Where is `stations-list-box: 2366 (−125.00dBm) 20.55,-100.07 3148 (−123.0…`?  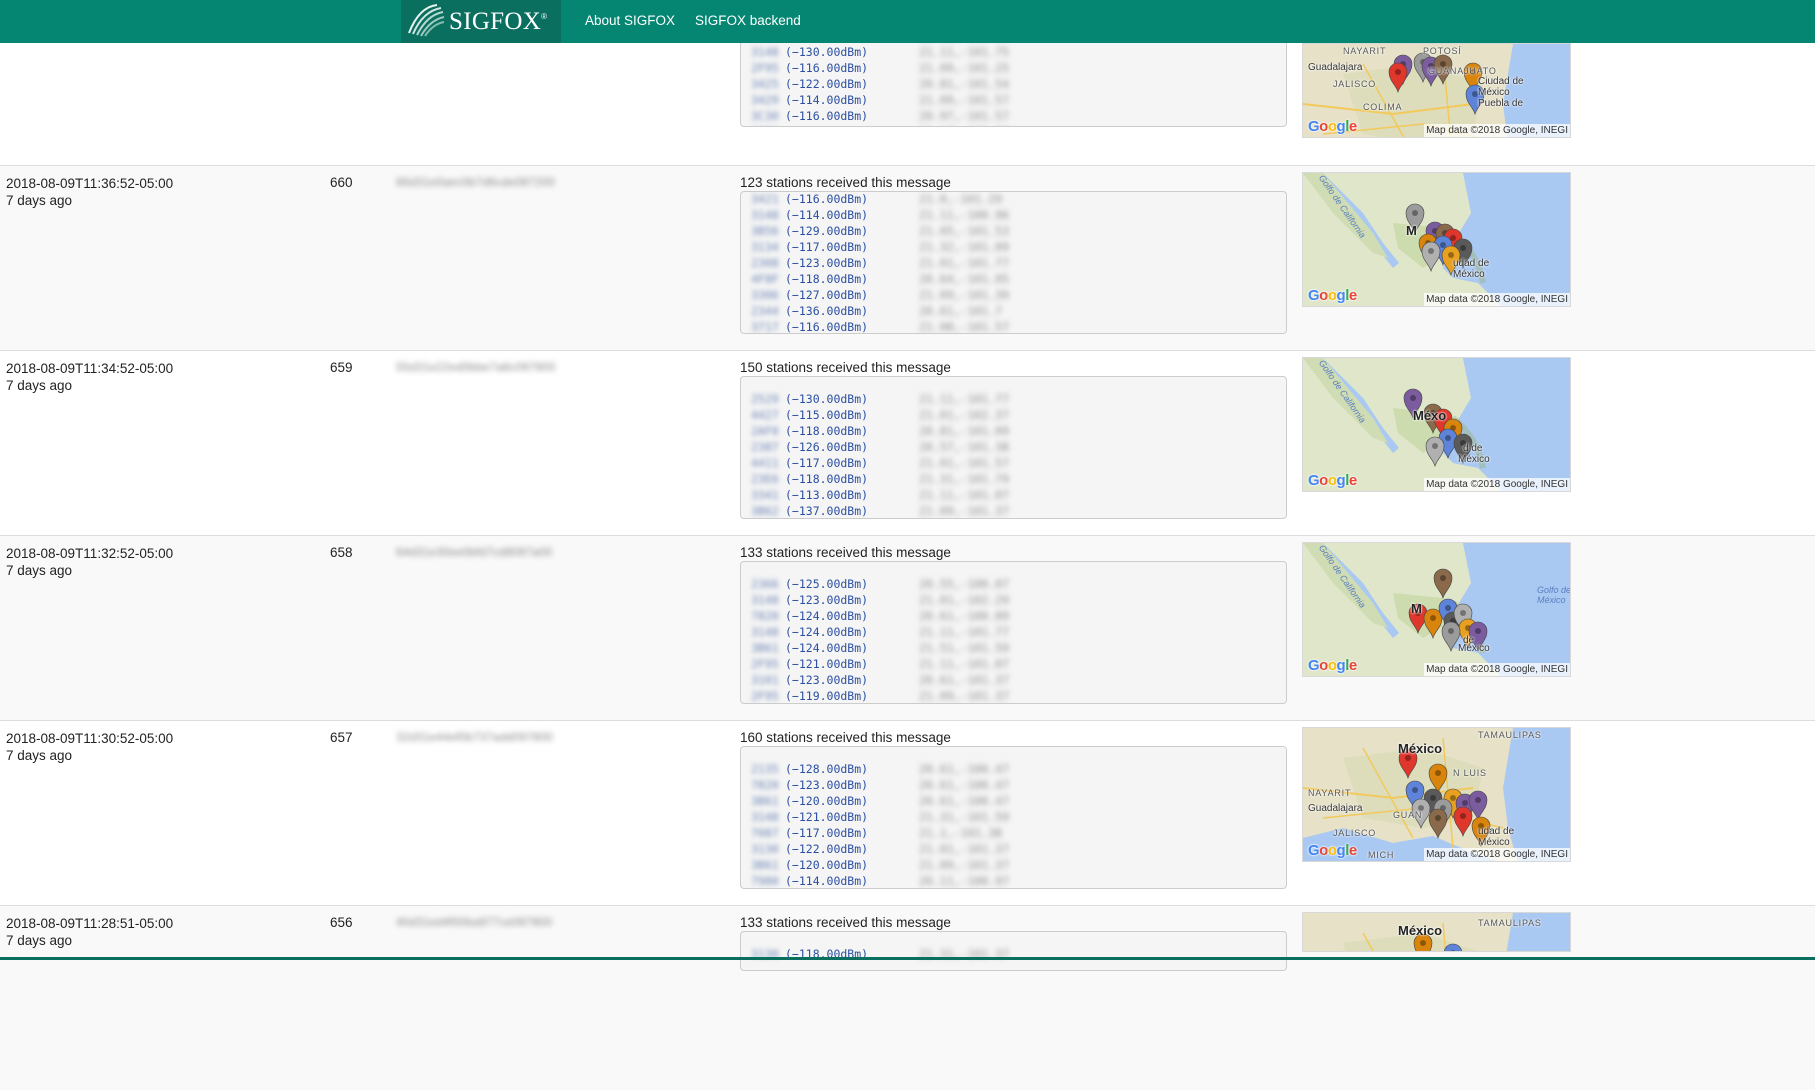 stations-list-box: 2366 (−125.00dBm) 20.55,-100.07 3148 (−123.0… is located at coordinates (1013, 632).